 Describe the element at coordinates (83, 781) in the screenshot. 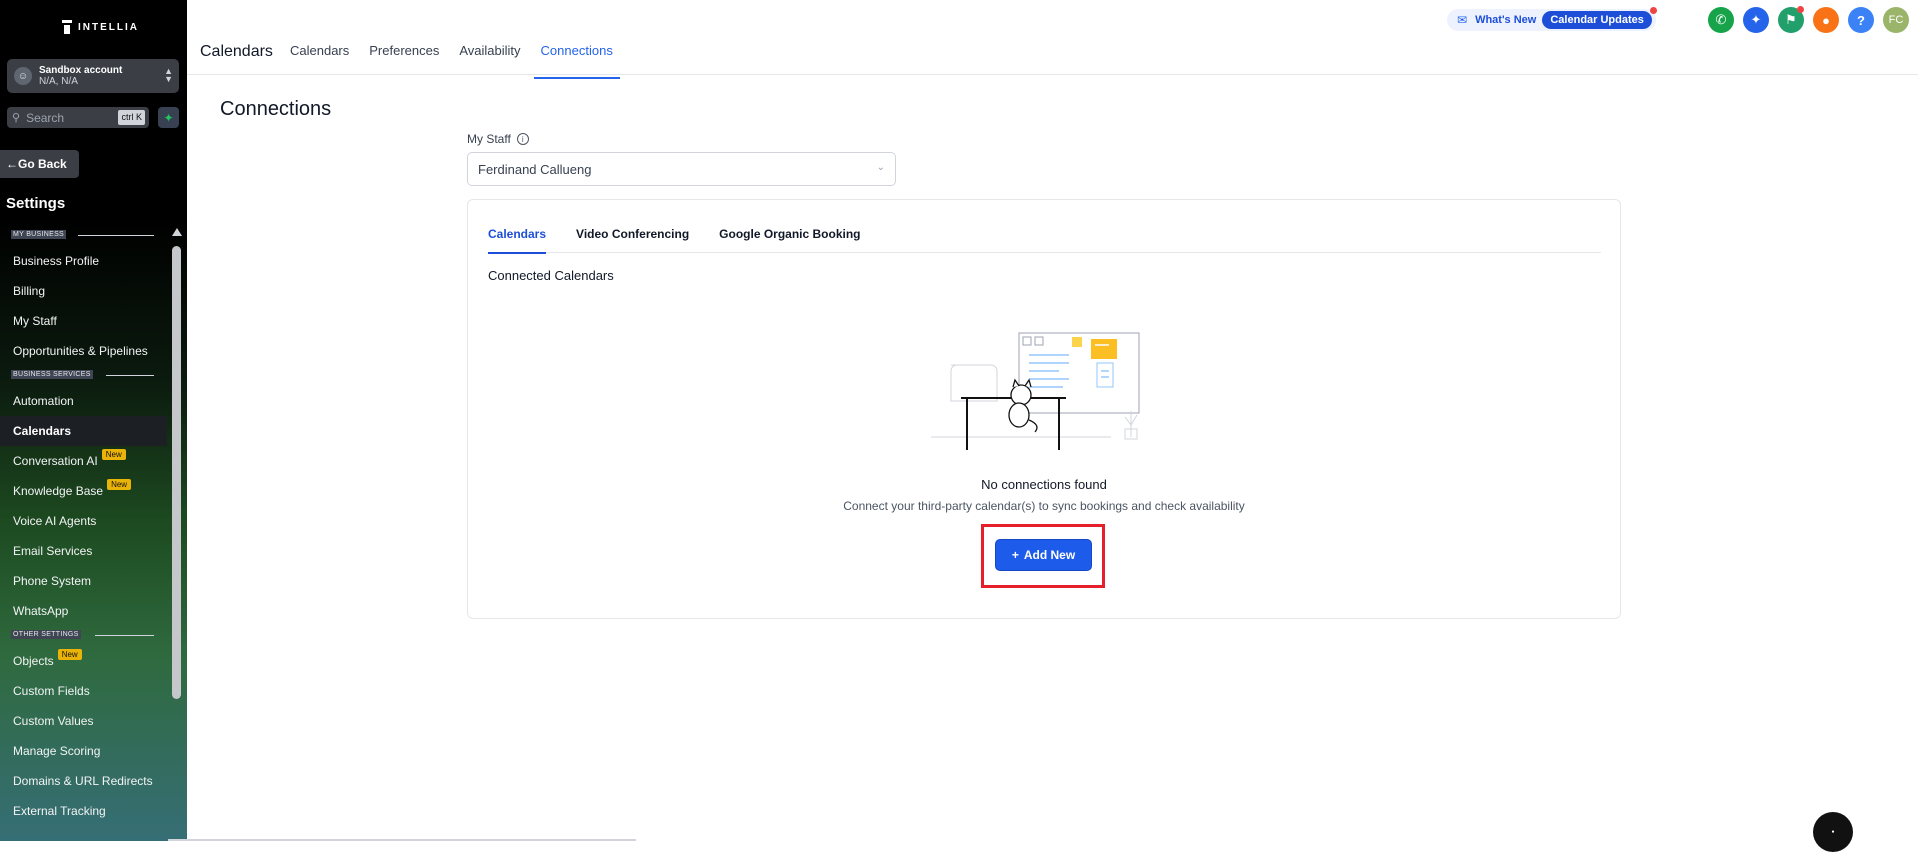

I see `sidebar-item-domains: Domains & URL Redirects` at that location.